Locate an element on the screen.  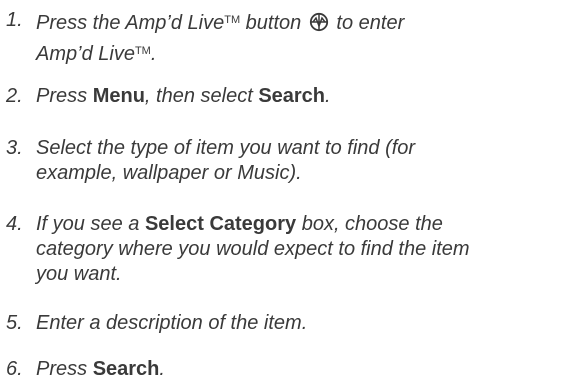
step-6: 6. Press Search. is located at coordinates (280, 369).